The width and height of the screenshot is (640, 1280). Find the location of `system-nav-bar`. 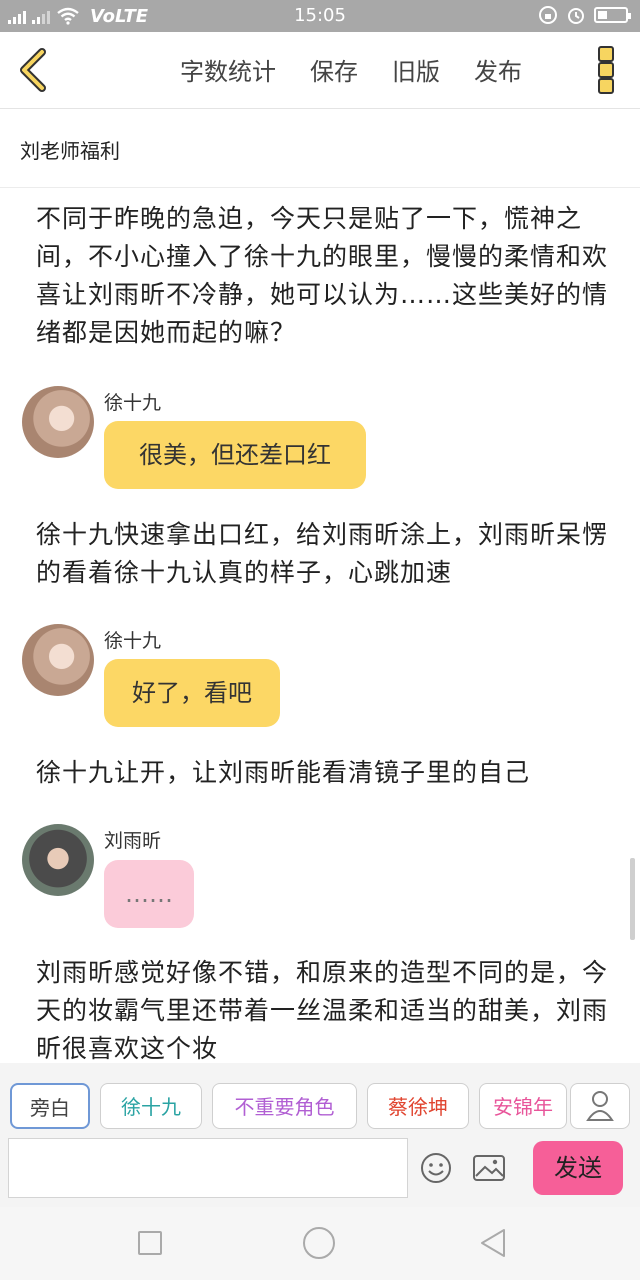

system-nav-bar is located at coordinates (320, 1243).